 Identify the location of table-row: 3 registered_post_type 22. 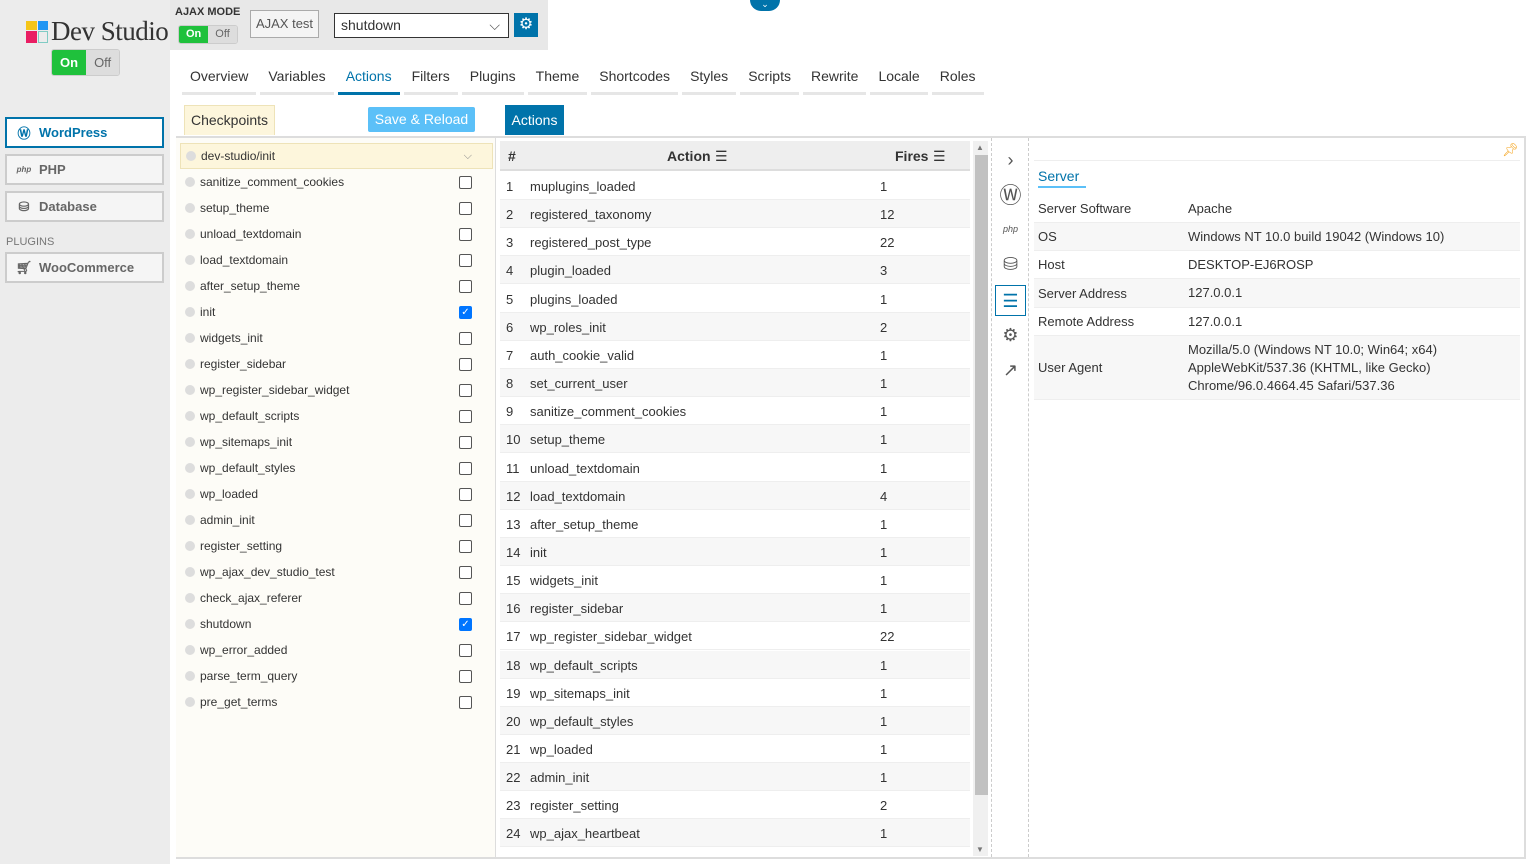
(735, 242).